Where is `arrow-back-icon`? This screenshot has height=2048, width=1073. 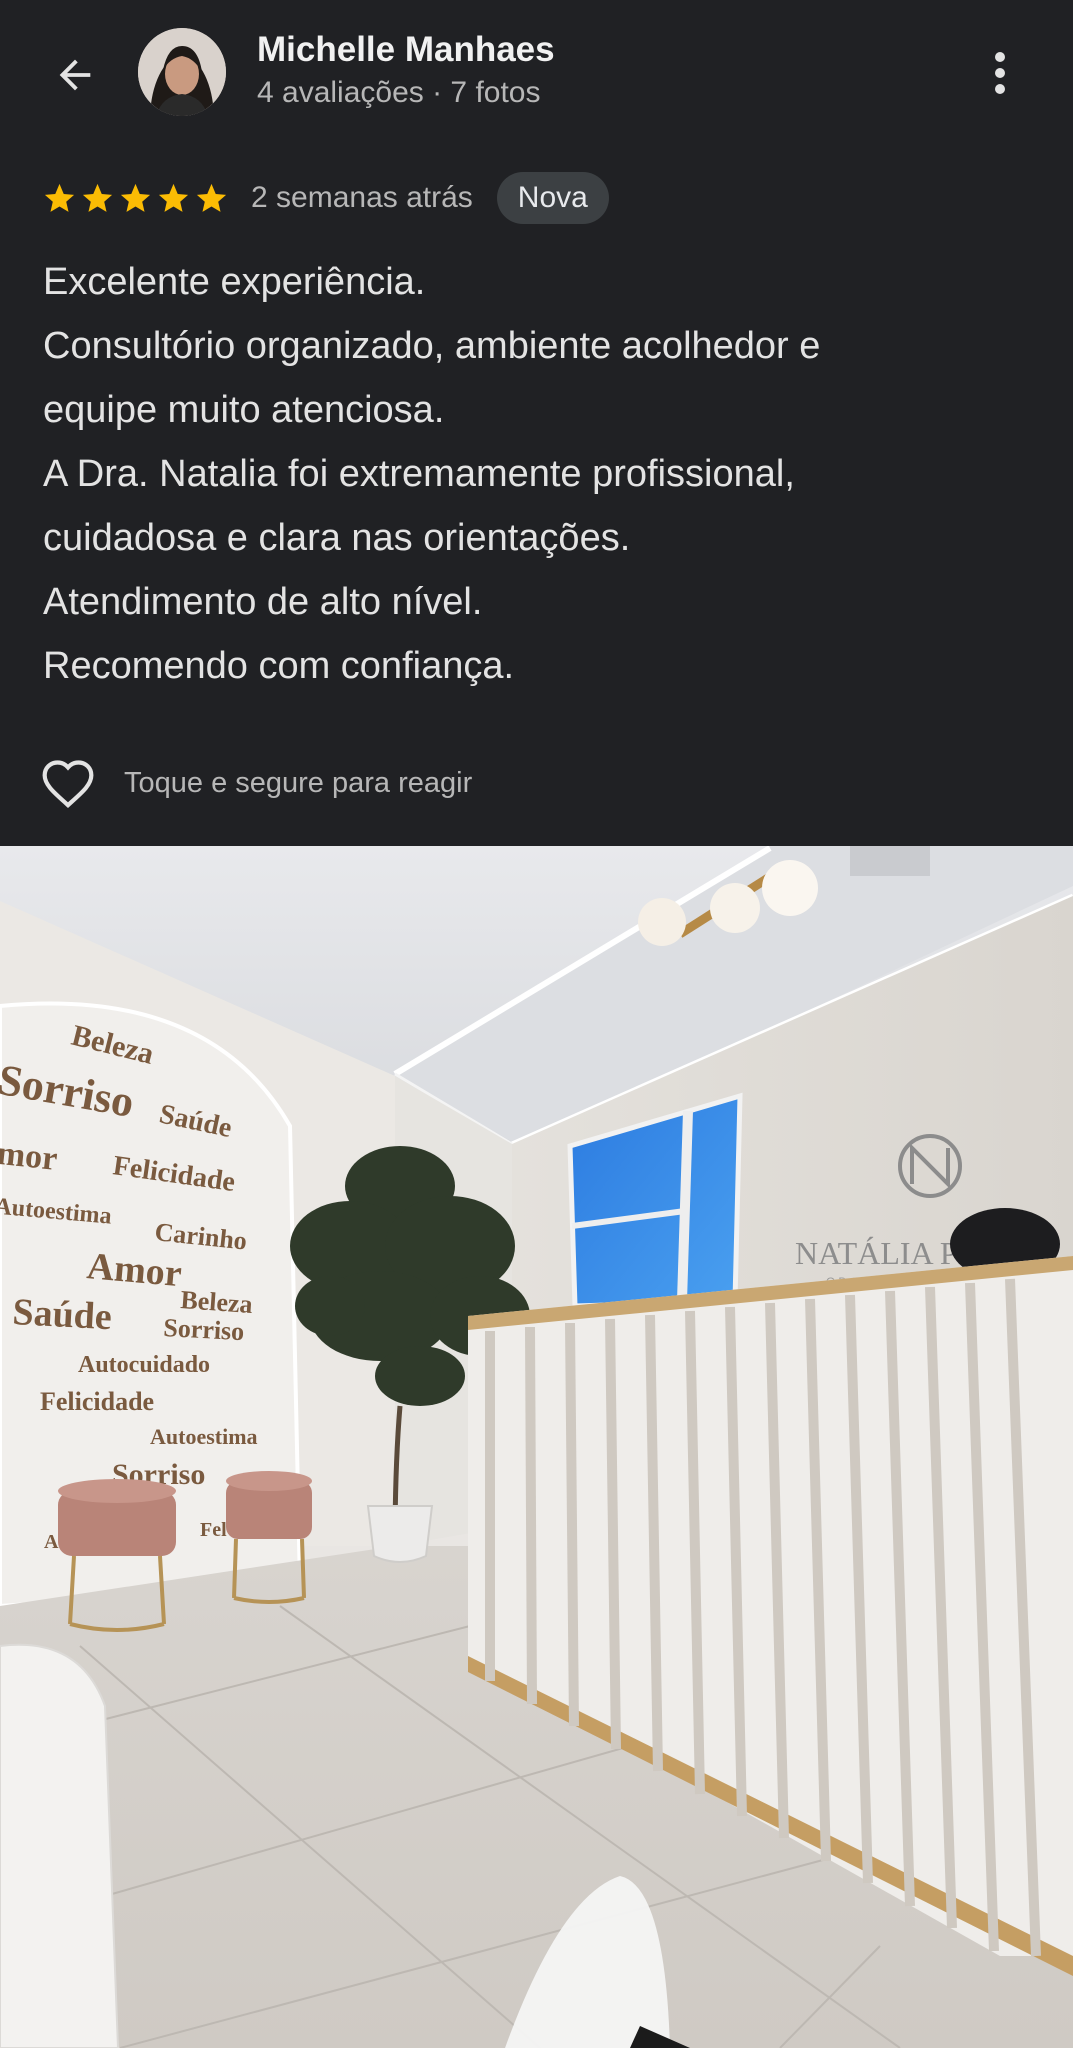 arrow-back-icon is located at coordinates (75, 75).